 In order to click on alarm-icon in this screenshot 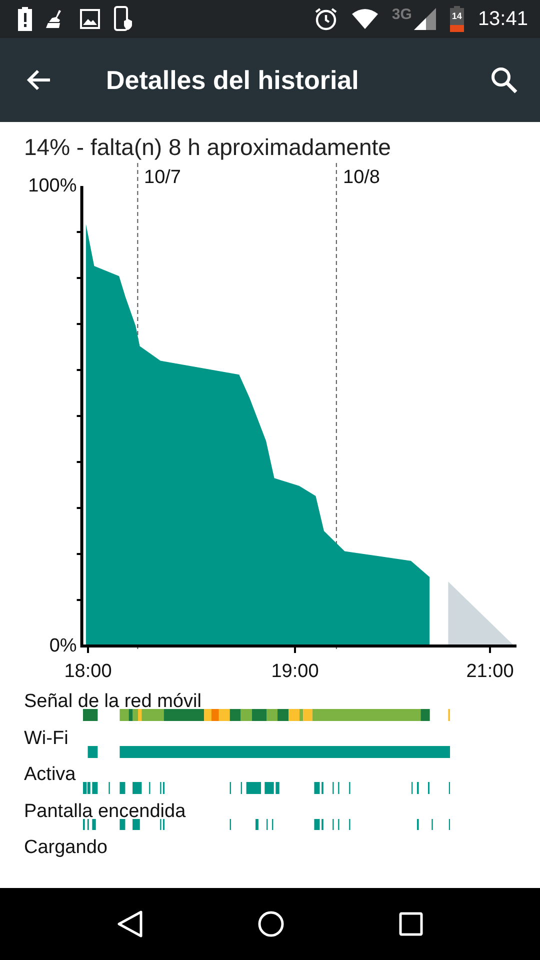, I will do `click(326, 19)`.